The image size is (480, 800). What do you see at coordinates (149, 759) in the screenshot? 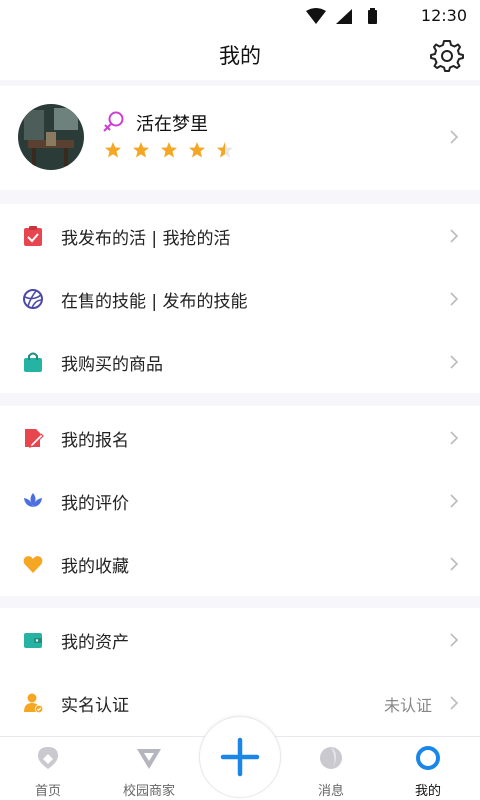
I see `merchant-icon` at bounding box center [149, 759].